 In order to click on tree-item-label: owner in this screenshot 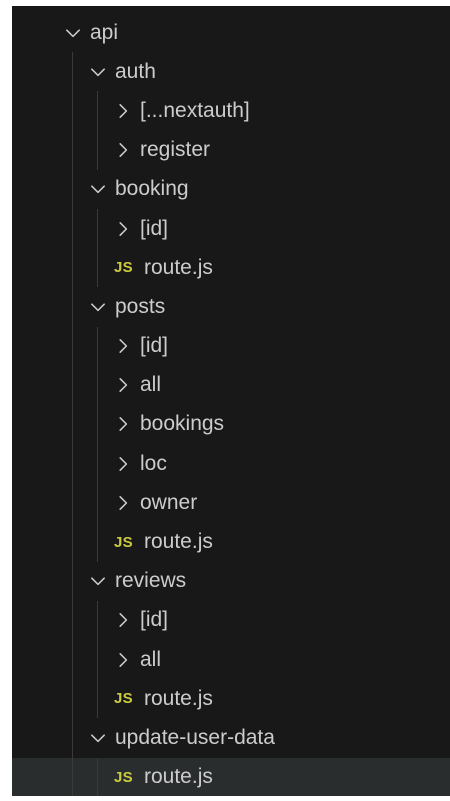, I will do `click(169, 502)`.